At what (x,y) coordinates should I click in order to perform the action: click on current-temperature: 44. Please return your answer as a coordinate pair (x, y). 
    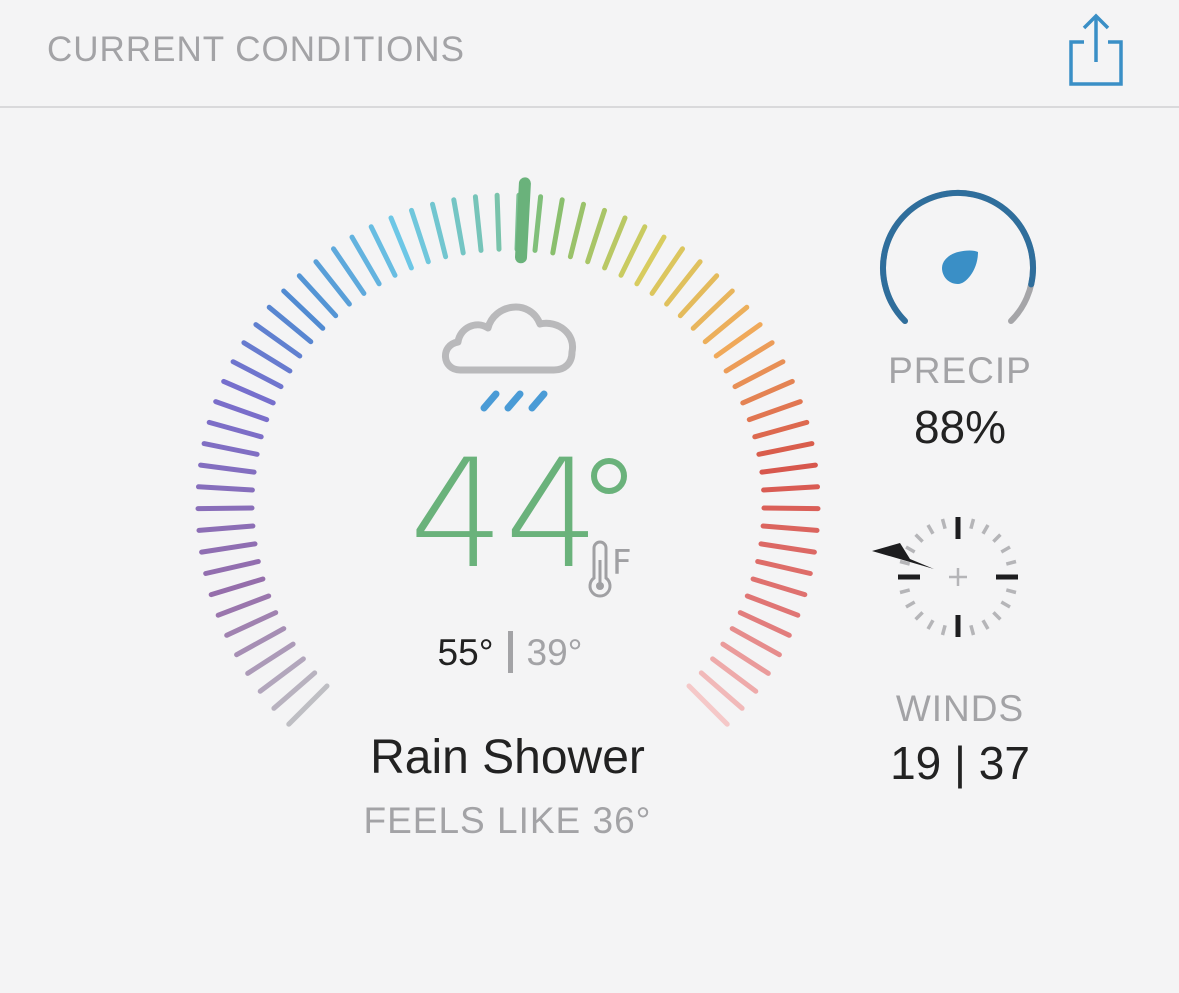
    Looking at the image, I should click on (504, 515).